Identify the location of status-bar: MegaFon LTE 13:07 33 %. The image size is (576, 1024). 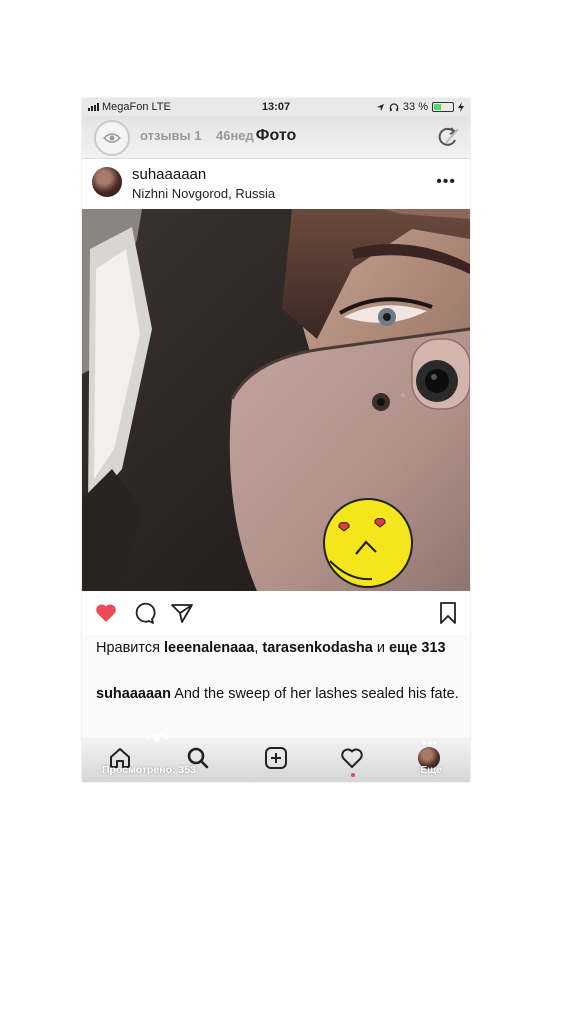
(276, 107).